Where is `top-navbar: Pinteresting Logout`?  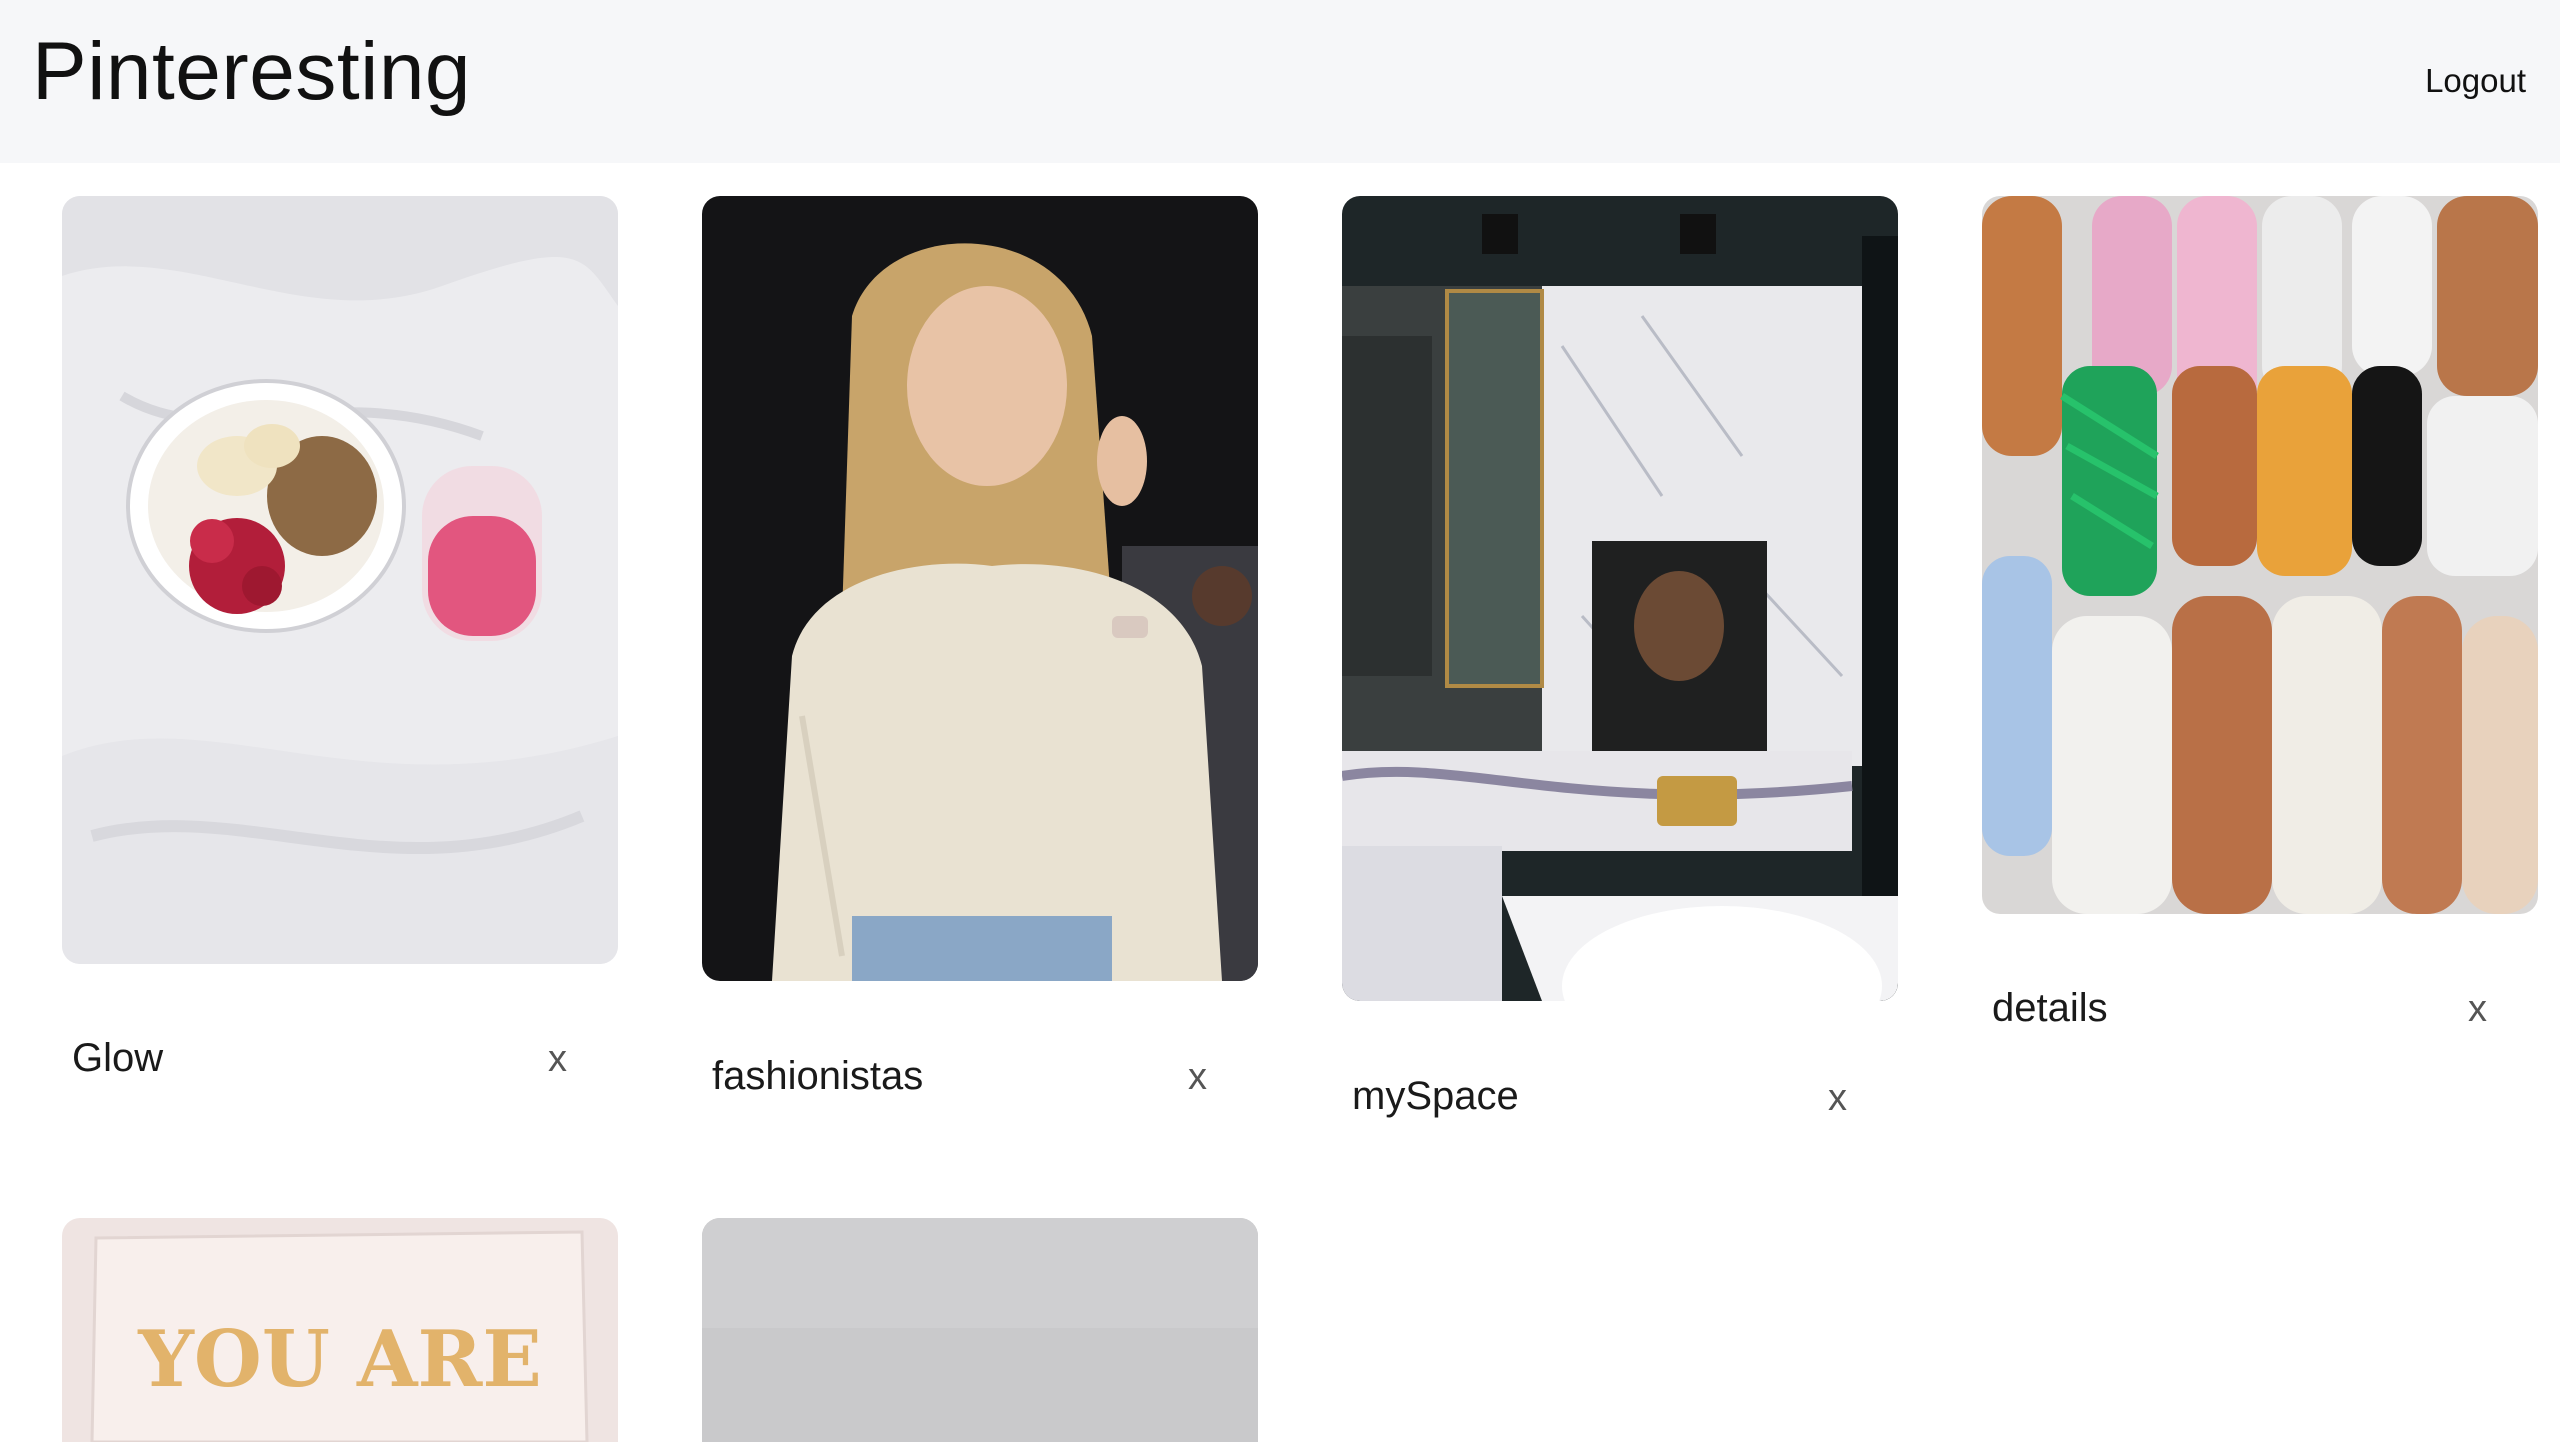 top-navbar: Pinteresting Logout is located at coordinates (1280, 81).